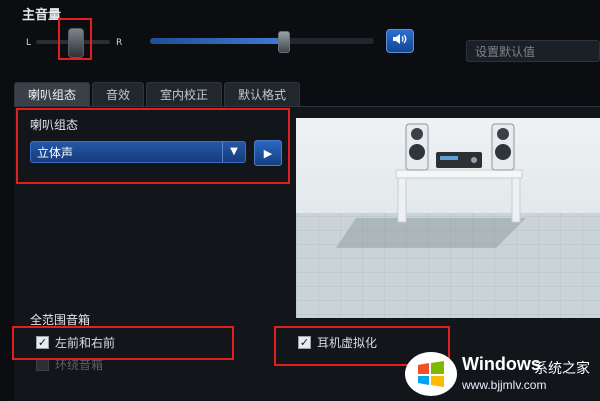 The image size is (600, 401). What do you see at coordinates (29, 43) in the screenshot?
I see `left-channel-label: L` at bounding box center [29, 43].